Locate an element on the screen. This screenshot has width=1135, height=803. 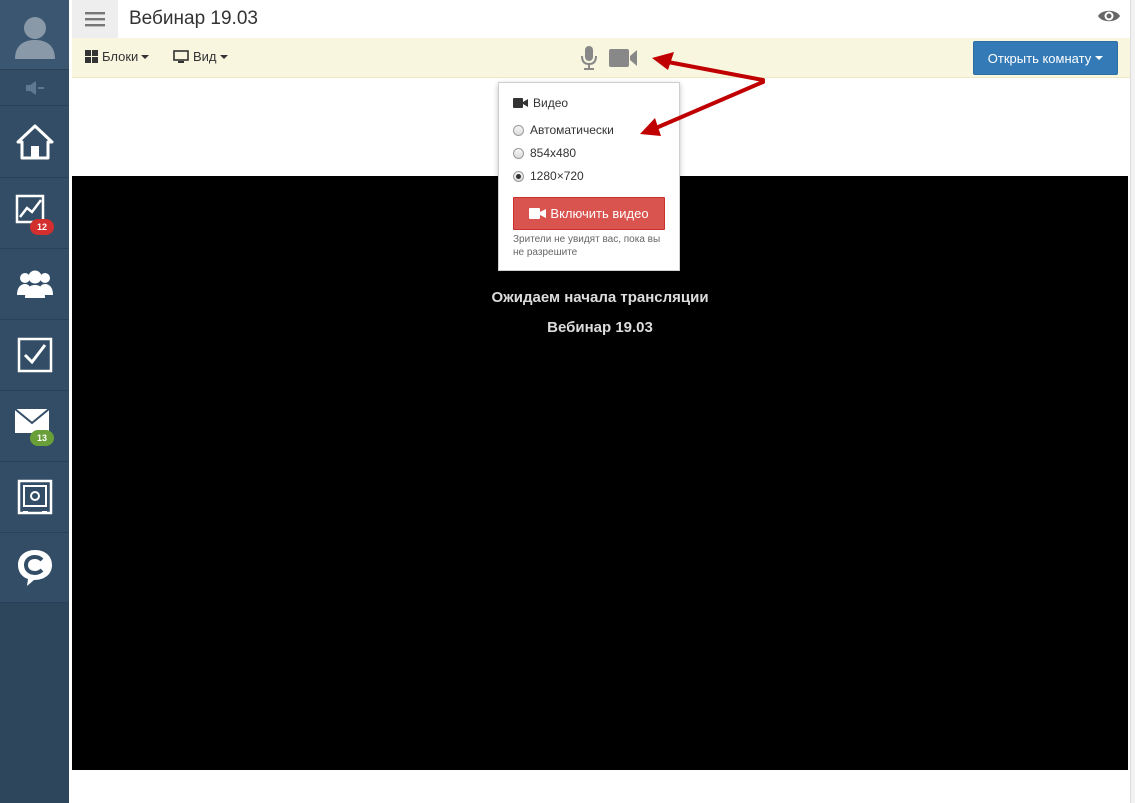
sidebar-item-stats: 12 is located at coordinates (34, 213).